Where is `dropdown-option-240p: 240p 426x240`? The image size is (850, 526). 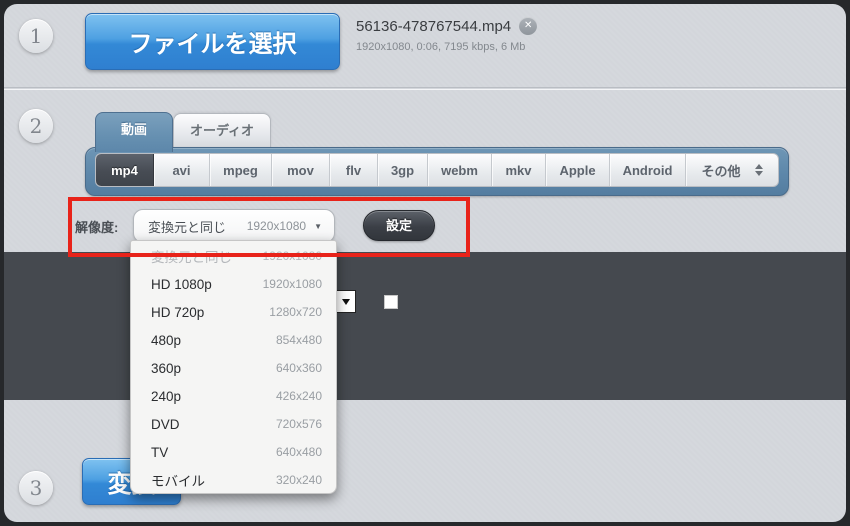
dropdown-option-240p: 240p 426x240 is located at coordinates (233, 396).